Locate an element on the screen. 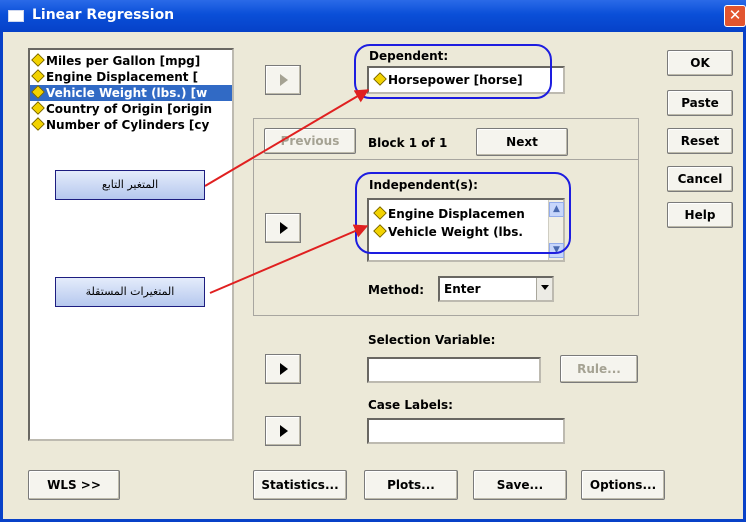 The height and width of the screenshot is (522, 746). variable-label: Miles per Gallon [mpg] is located at coordinates (123, 61).